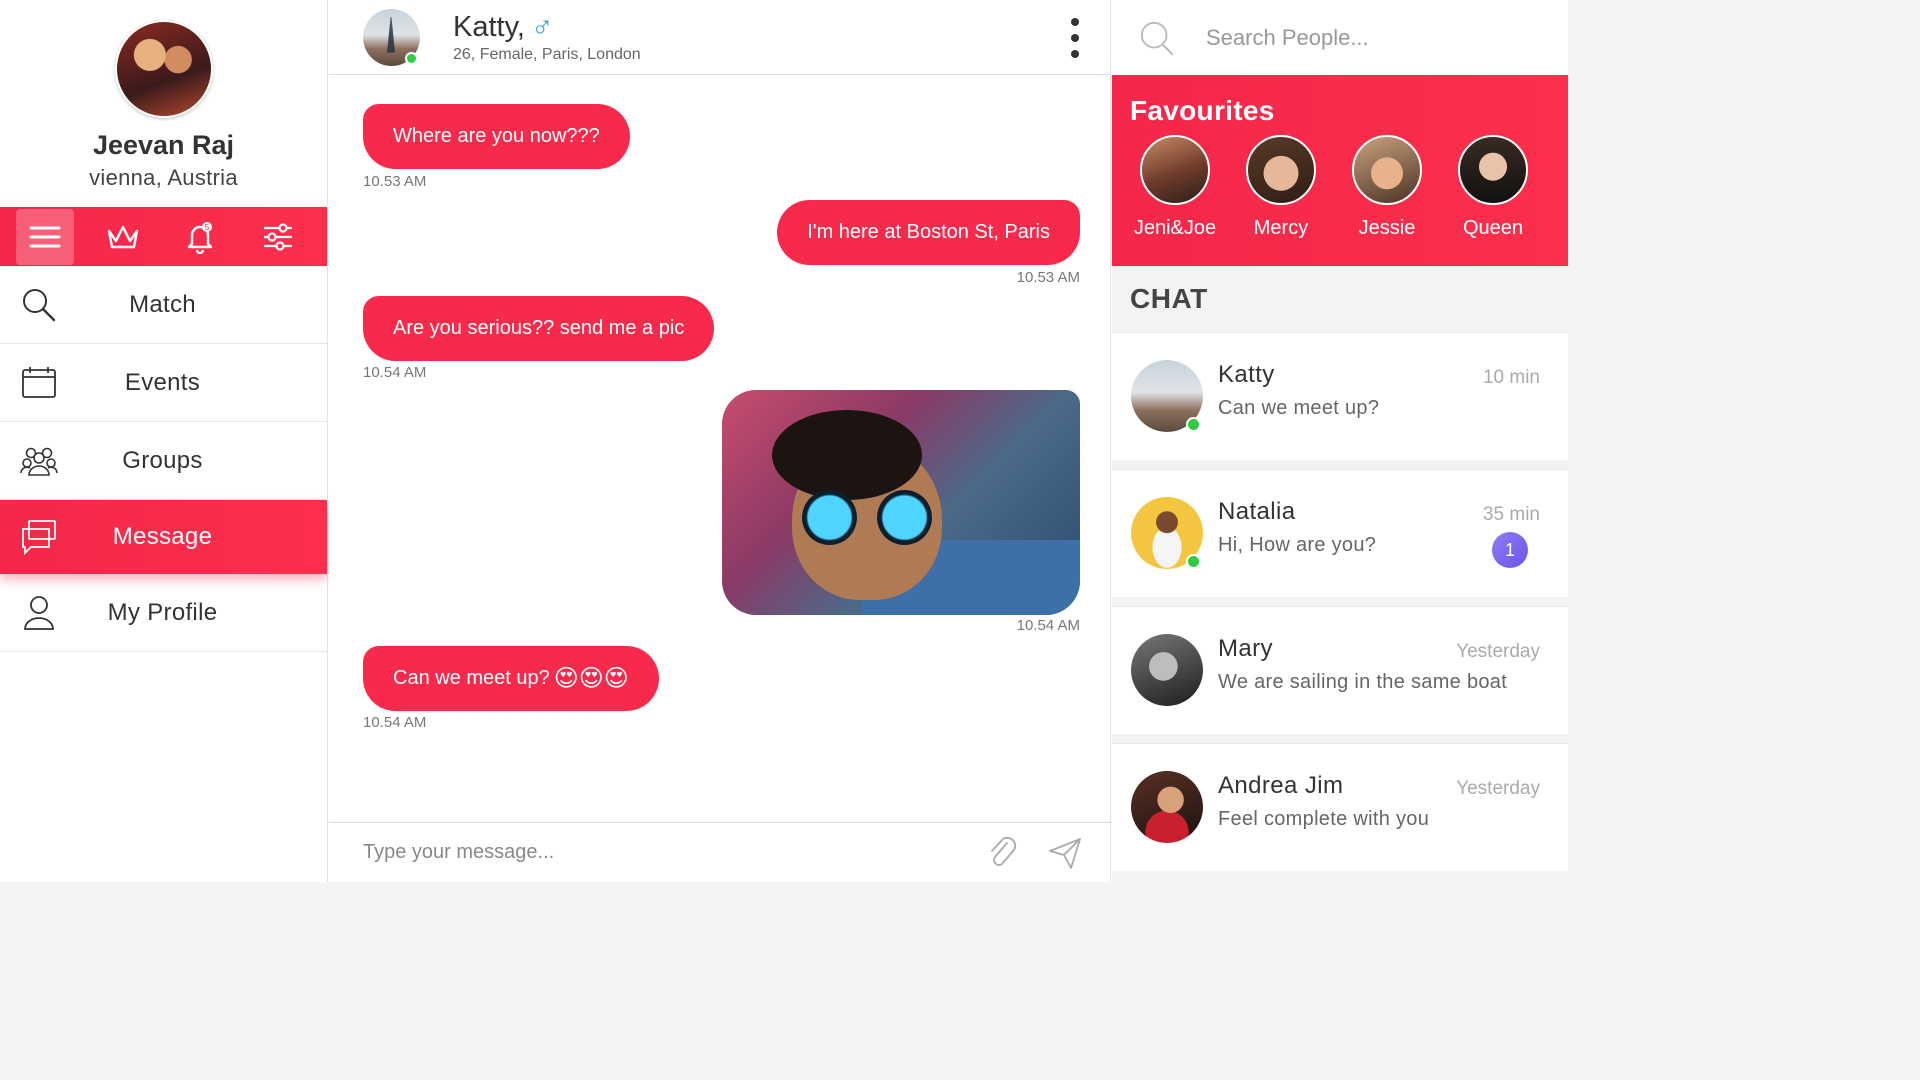  Describe the element at coordinates (547, 54) in the screenshot. I see `contact-details: 26, Female, Paris, London` at that location.